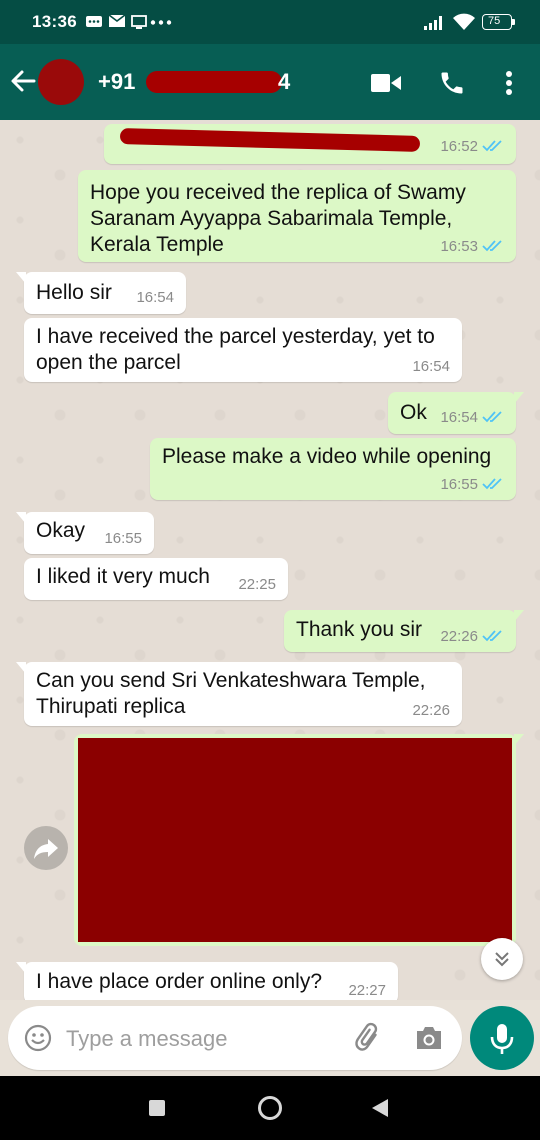  I want to click on screen-notification-icon, so click(139, 22).